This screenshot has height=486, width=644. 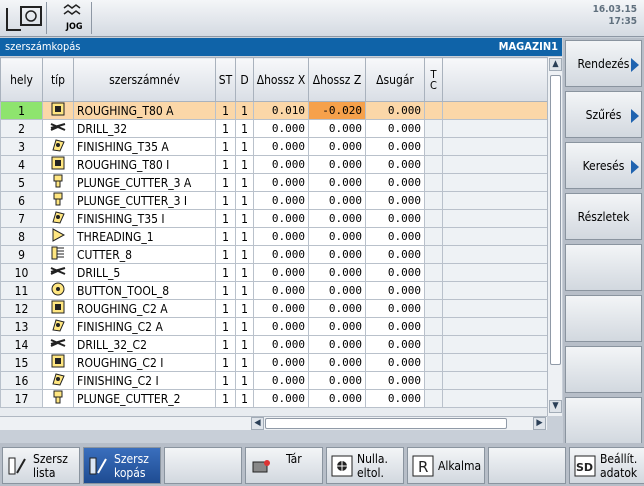 What do you see at coordinates (603, 165) in the screenshot?
I see `softkey-right-3: Keresés` at bounding box center [603, 165].